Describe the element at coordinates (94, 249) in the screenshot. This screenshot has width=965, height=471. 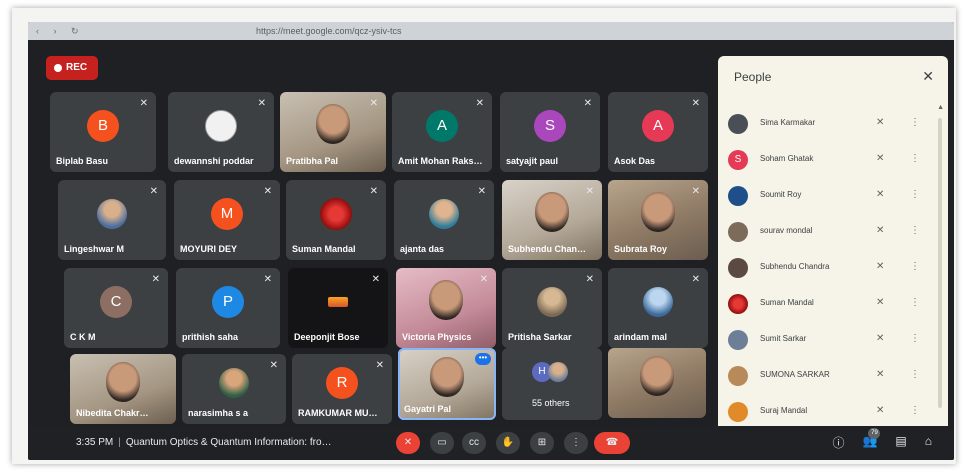
I see `participant-name: Lingeshwar M` at that location.